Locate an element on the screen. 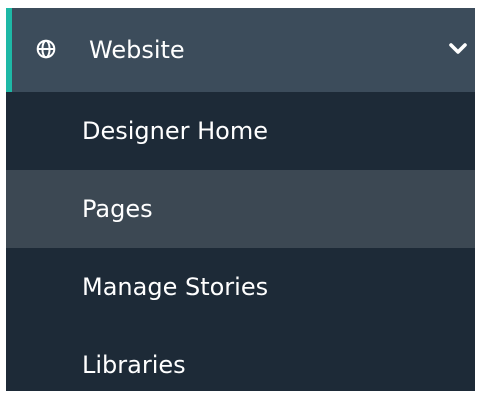 This screenshot has width=481, height=404. globe-icon is located at coordinates (46, 49).